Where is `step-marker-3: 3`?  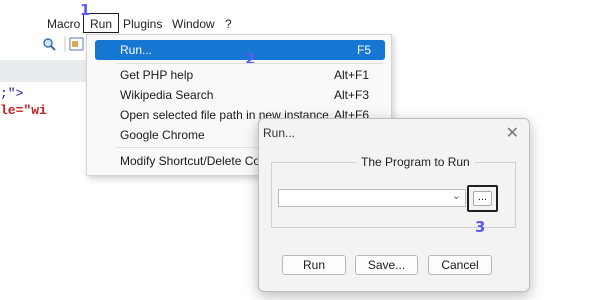 step-marker-3: 3 is located at coordinates (480, 227).